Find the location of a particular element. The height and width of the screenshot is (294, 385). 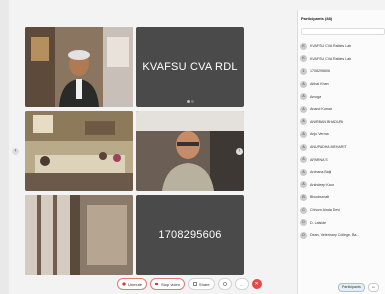

participants-title: Participants (88) is located at coordinates (317, 18).